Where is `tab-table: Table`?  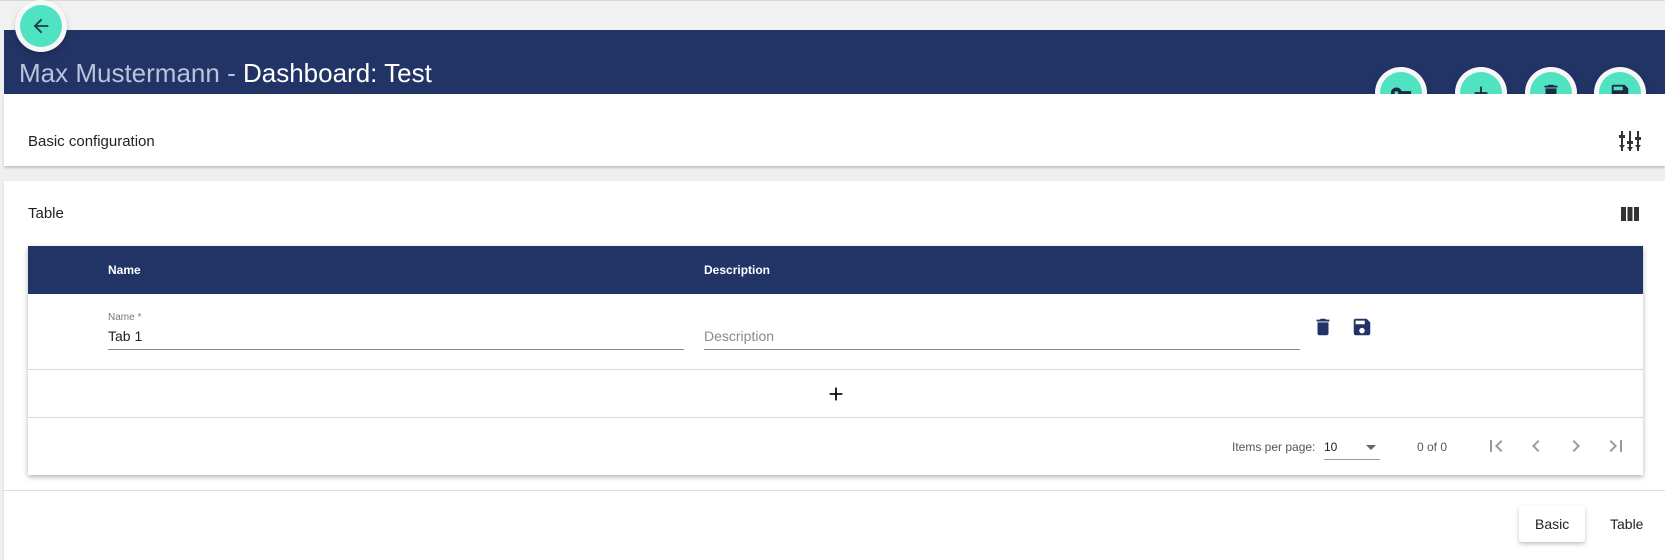 tab-table: Table is located at coordinates (1627, 524).